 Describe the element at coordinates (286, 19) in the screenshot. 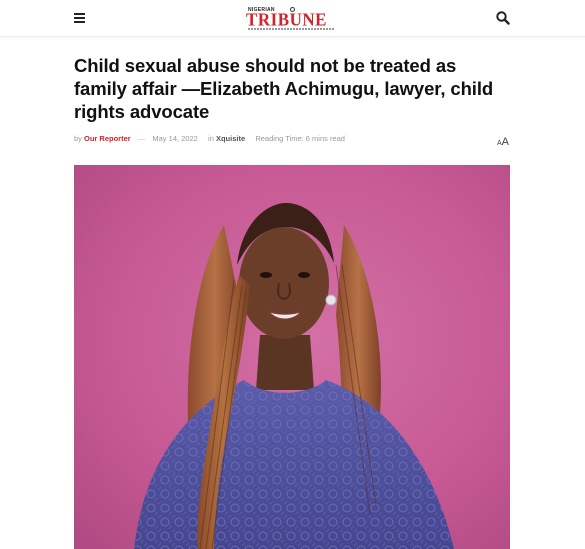

I see `logo-wordmark: TRIBUNE` at that location.